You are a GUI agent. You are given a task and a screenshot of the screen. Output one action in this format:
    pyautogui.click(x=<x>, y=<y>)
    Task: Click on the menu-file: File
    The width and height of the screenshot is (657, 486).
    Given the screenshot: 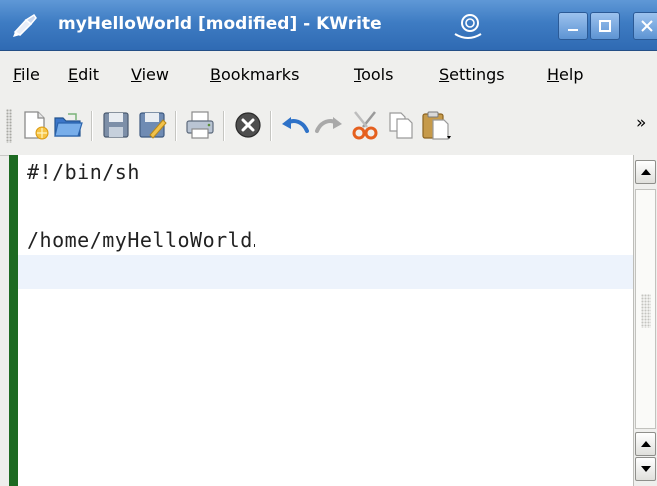 What is the action you would take?
    pyautogui.click(x=26, y=74)
    